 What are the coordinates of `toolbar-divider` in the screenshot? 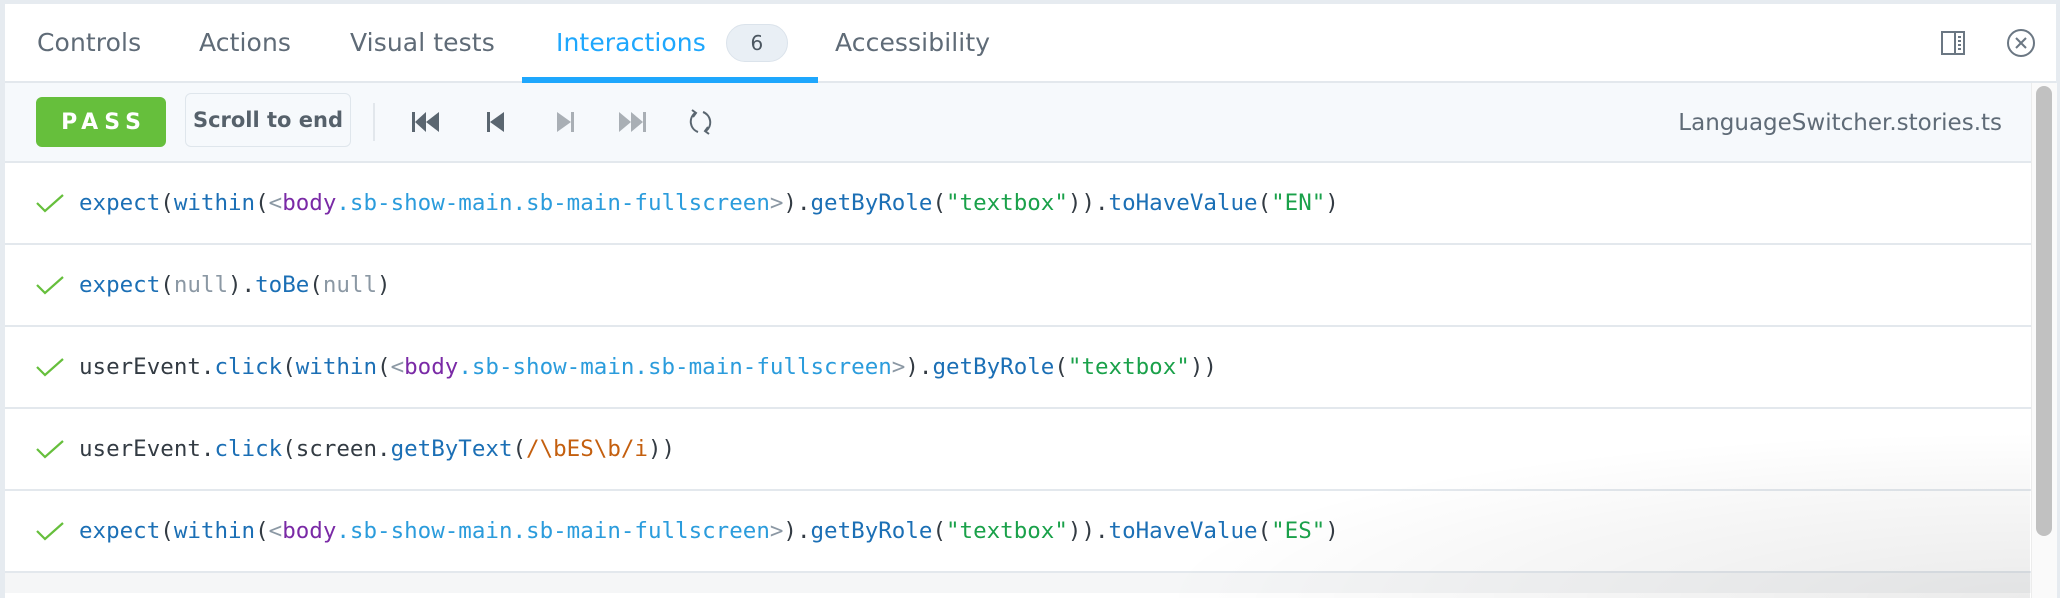 It's located at (374, 122).